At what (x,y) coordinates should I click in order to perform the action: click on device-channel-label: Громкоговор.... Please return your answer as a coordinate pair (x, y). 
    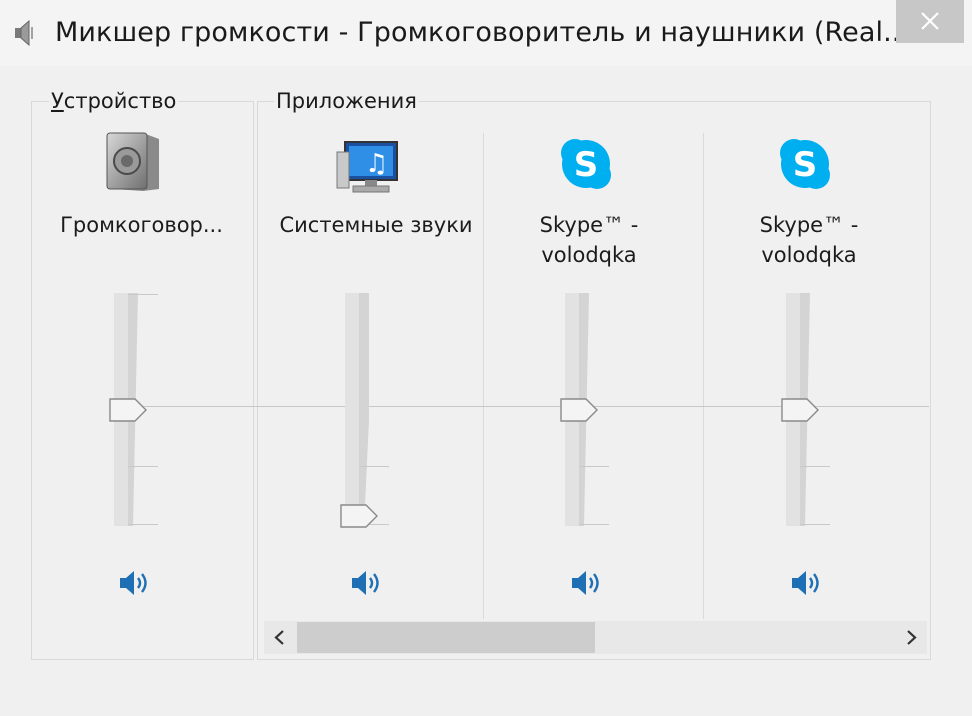
    Looking at the image, I should click on (141, 225).